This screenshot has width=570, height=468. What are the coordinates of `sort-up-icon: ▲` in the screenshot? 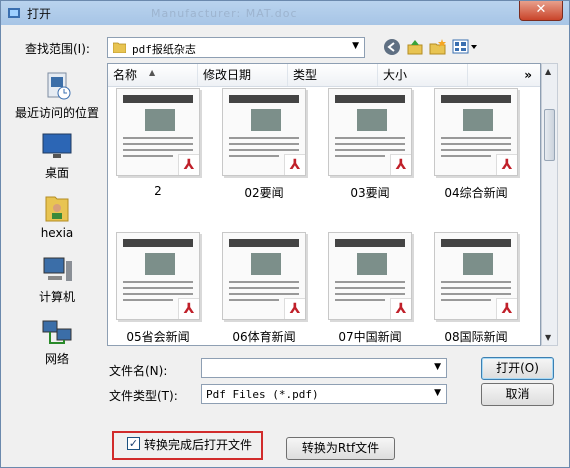 It's located at (152, 72).